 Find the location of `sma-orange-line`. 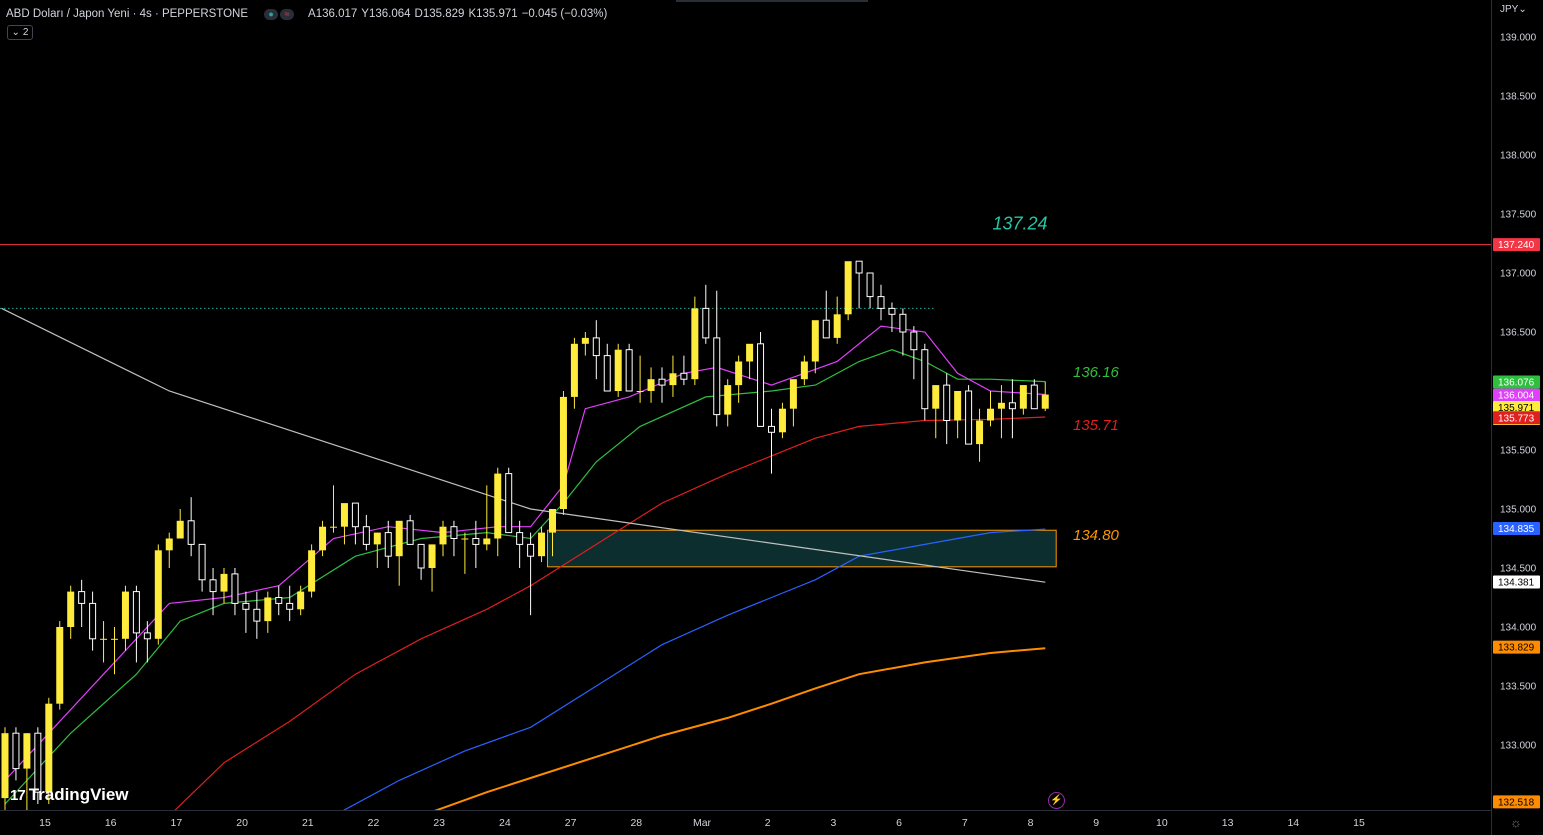

sma-orange-line is located at coordinates (733, 731).